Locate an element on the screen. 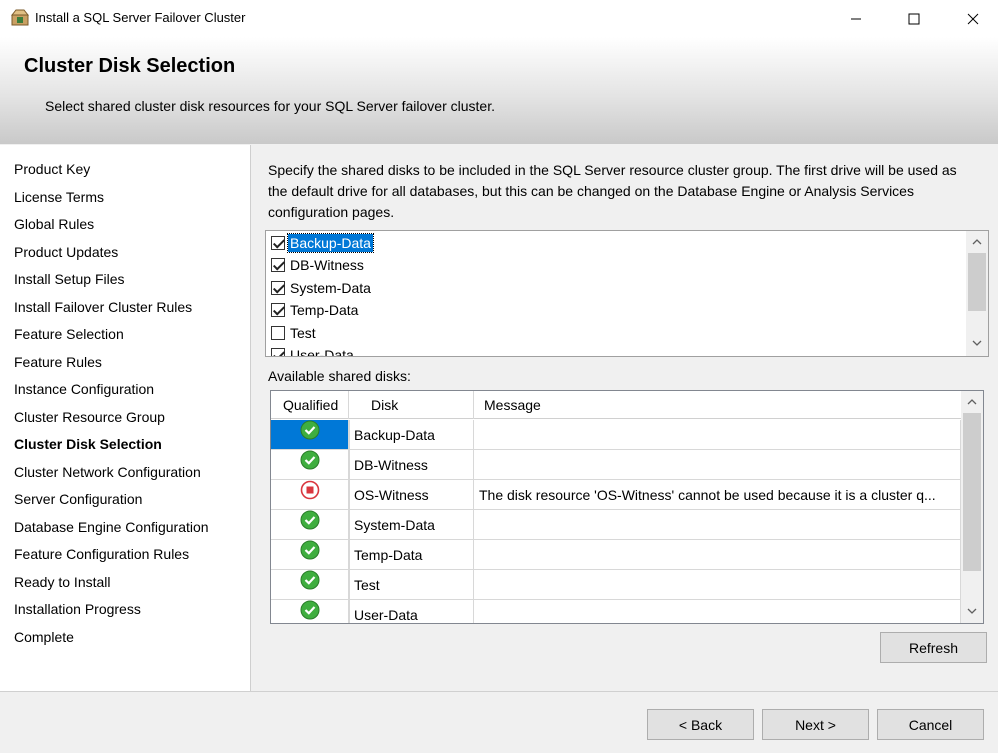 This screenshot has width=998, height=753. disk-checklist-item: DB-Witness is located at coordinates (318, 265).